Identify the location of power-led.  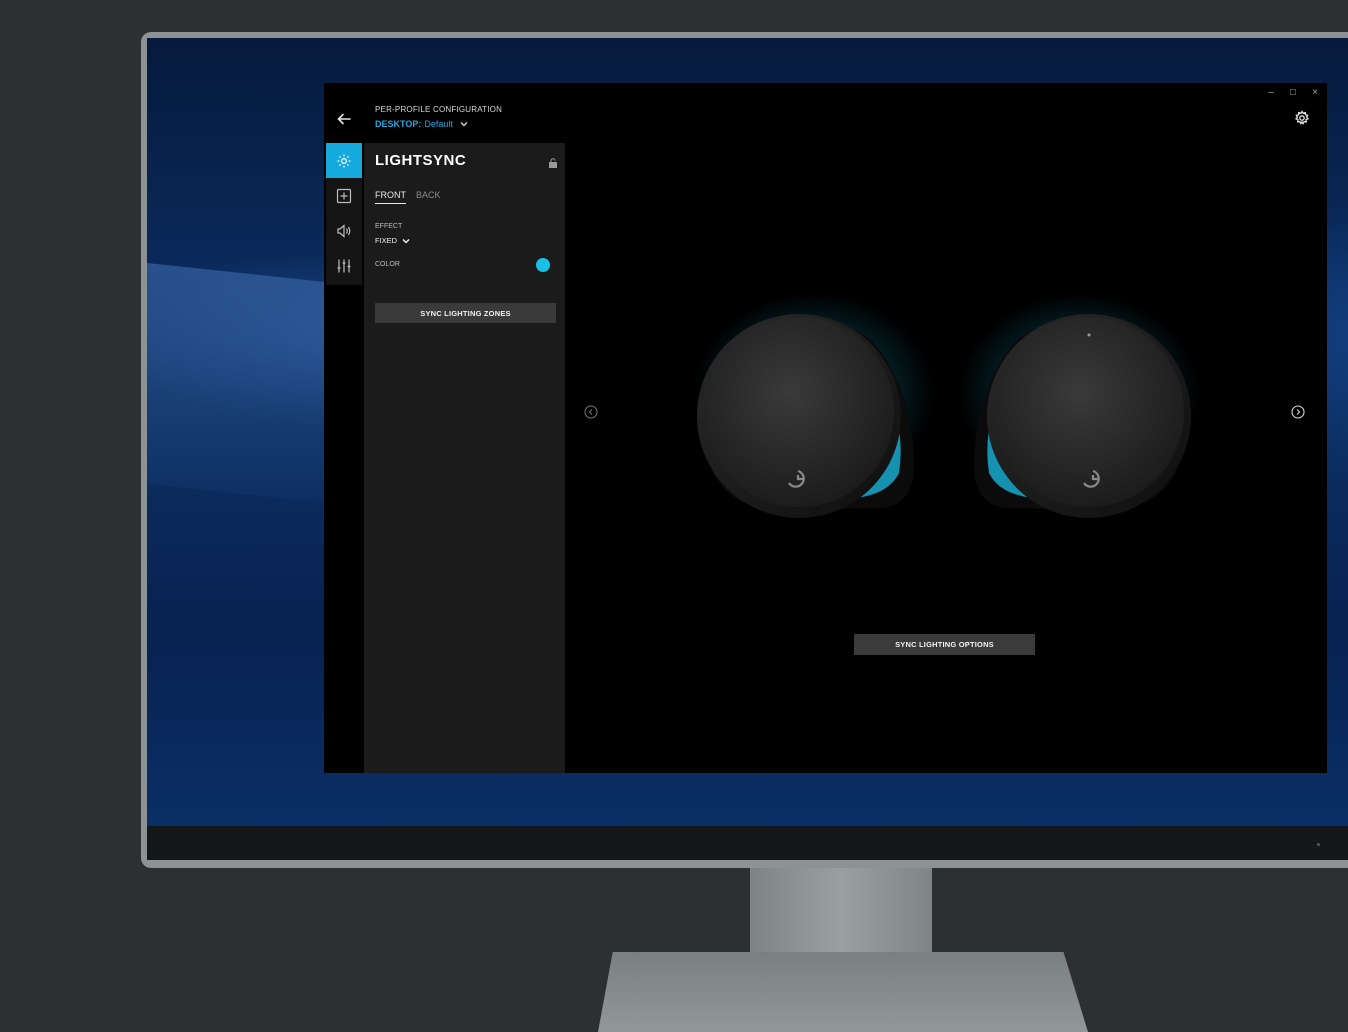
(1318, 844).